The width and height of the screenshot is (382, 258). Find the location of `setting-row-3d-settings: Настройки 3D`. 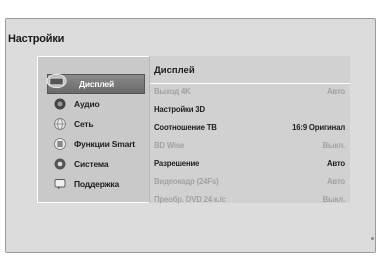

setting-row-3d-settings: Настройки 3D is located at coordinates (249, 109).